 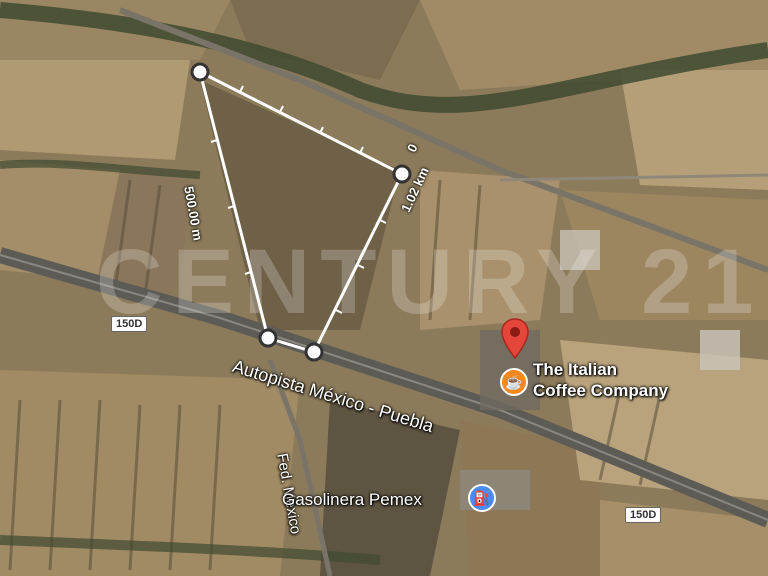 What do you see at coordinates (515, 339) in the screenshot?
I see `location-pin-icon` at bounding box center [515, 339].